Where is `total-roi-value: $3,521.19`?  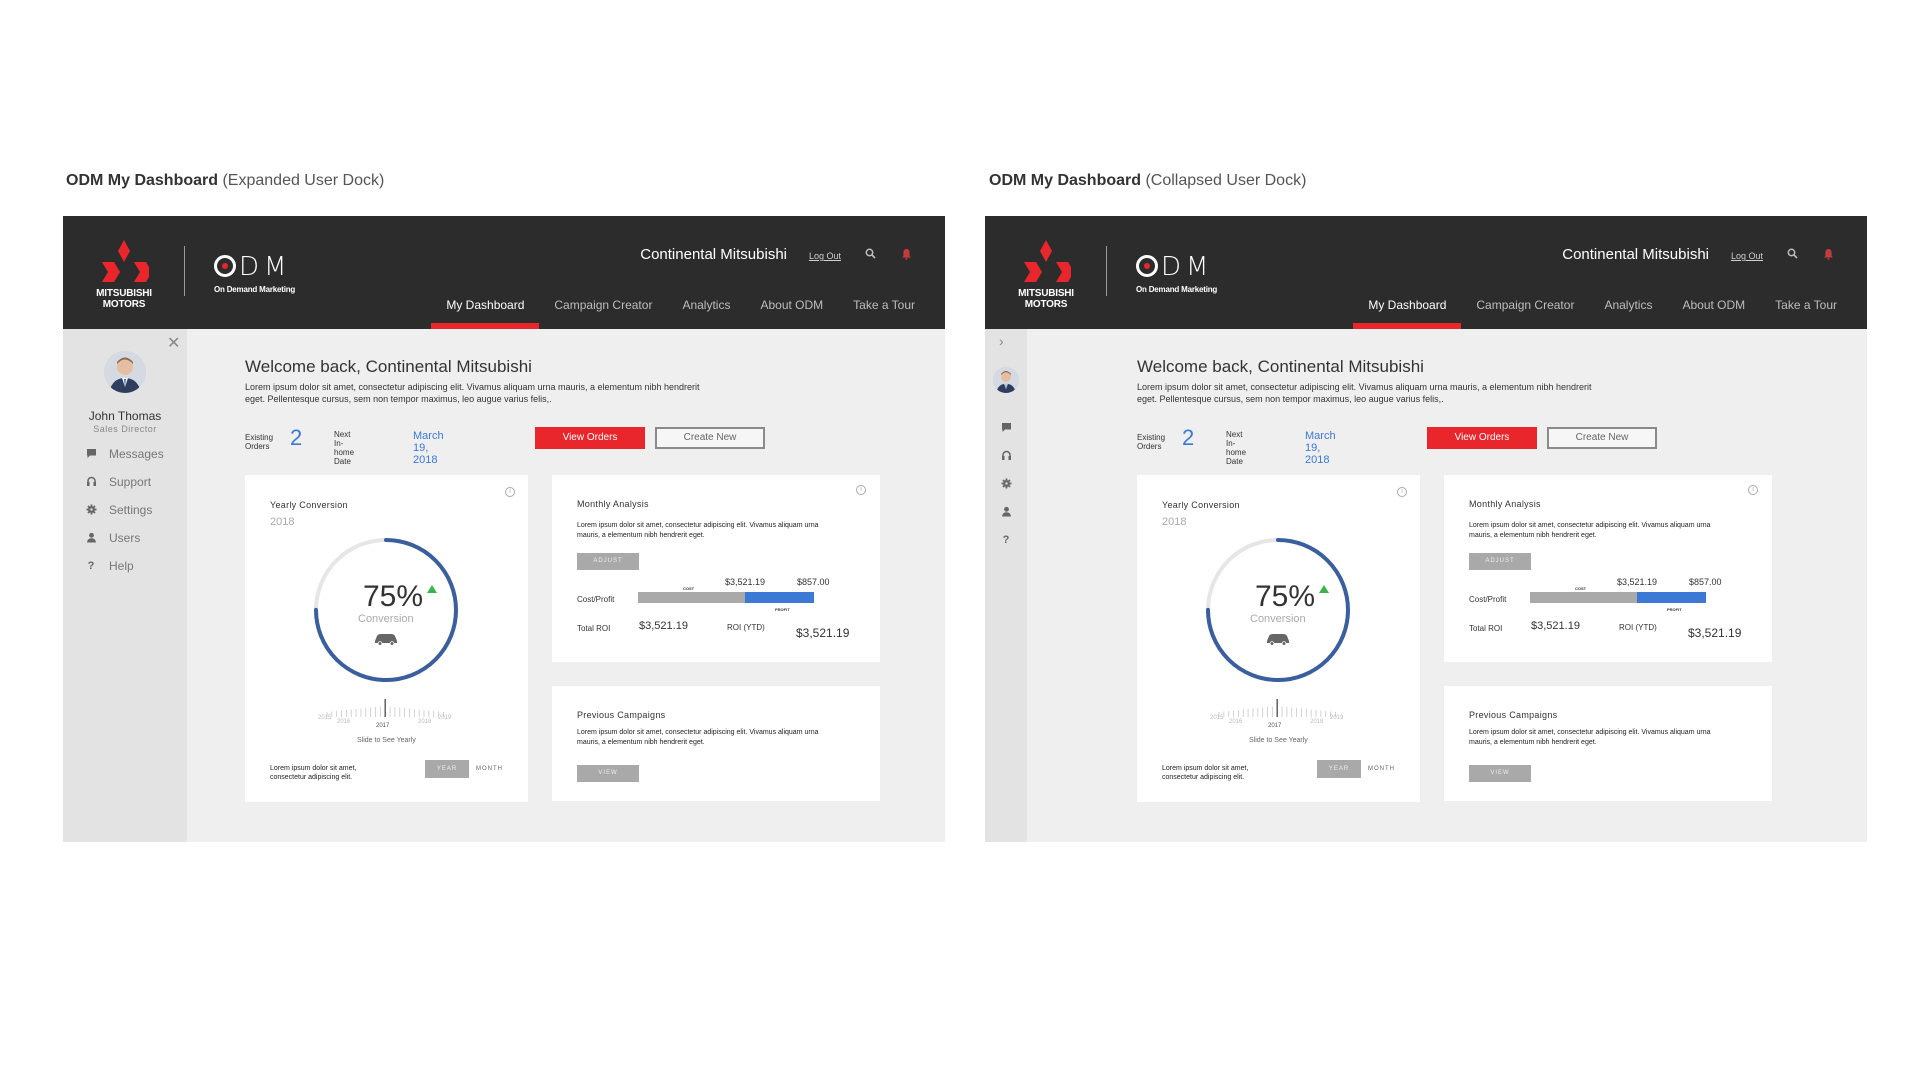
total-roi-value: $3,521.19 is located at coordinates (663, 626).